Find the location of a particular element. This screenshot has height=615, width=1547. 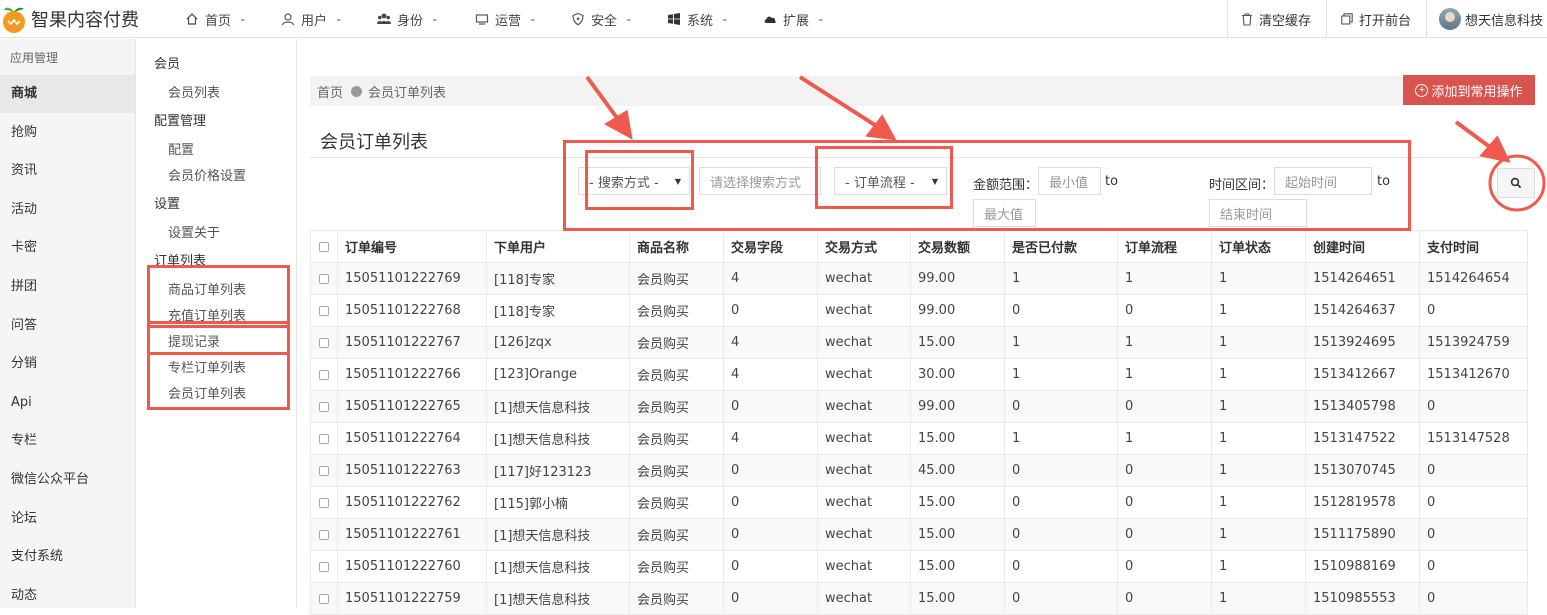

app-title: 智果内容付费 is located at coordinates (85, 20).